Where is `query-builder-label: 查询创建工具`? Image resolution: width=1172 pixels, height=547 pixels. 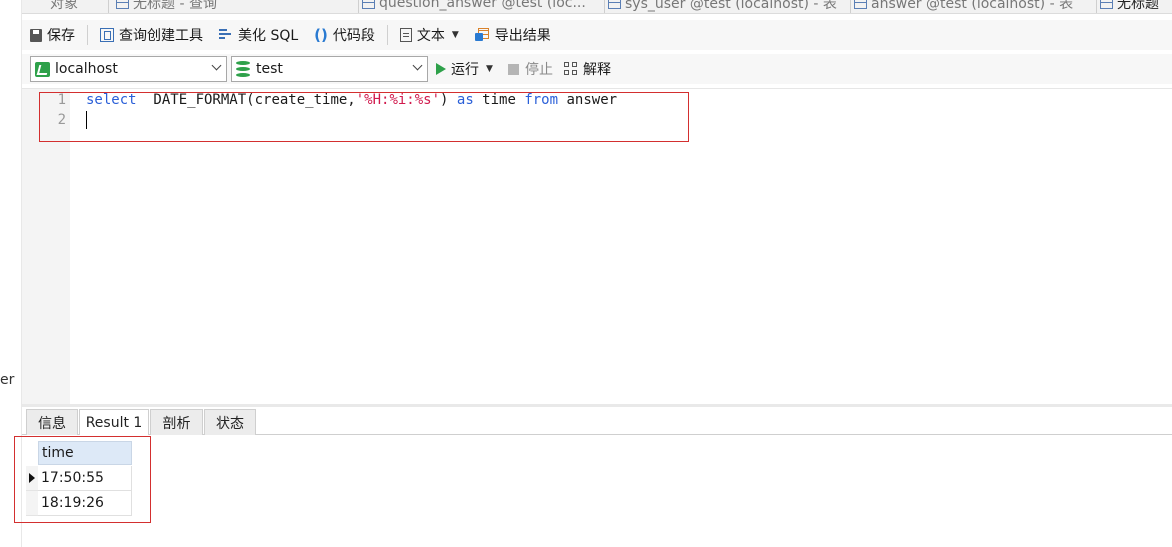
query-builder-label: 查询创建工具 is located at coordinates (161, 36).